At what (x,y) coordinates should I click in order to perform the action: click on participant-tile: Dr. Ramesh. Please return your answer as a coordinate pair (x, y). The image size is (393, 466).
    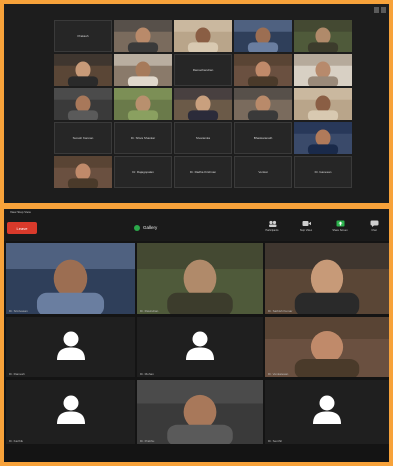
    Looking at the image, I should click on (70, 347).